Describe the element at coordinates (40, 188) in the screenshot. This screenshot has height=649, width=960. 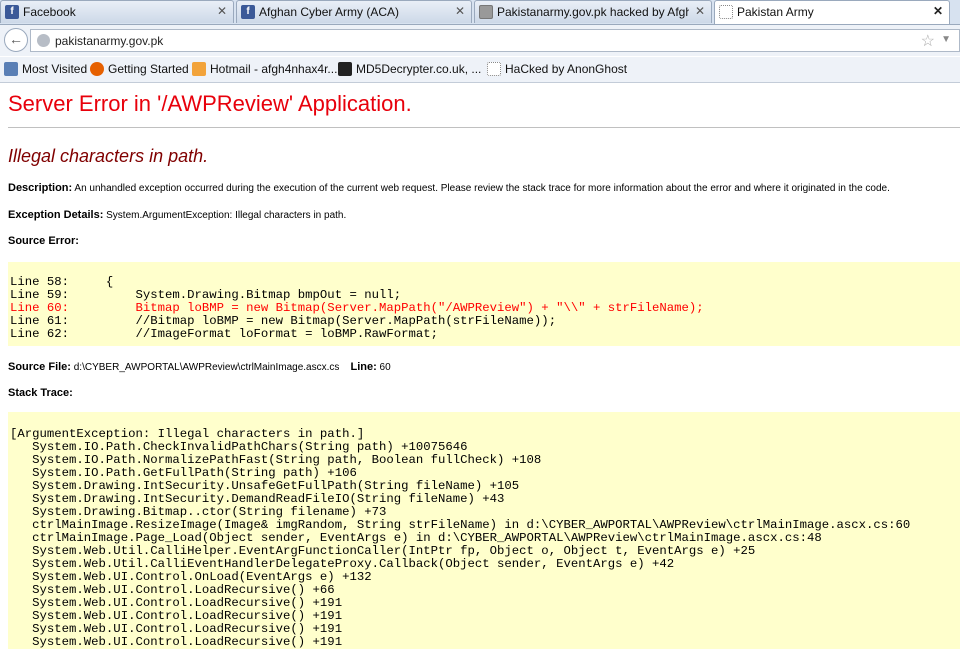
I see `description-label: Description:` at that location.